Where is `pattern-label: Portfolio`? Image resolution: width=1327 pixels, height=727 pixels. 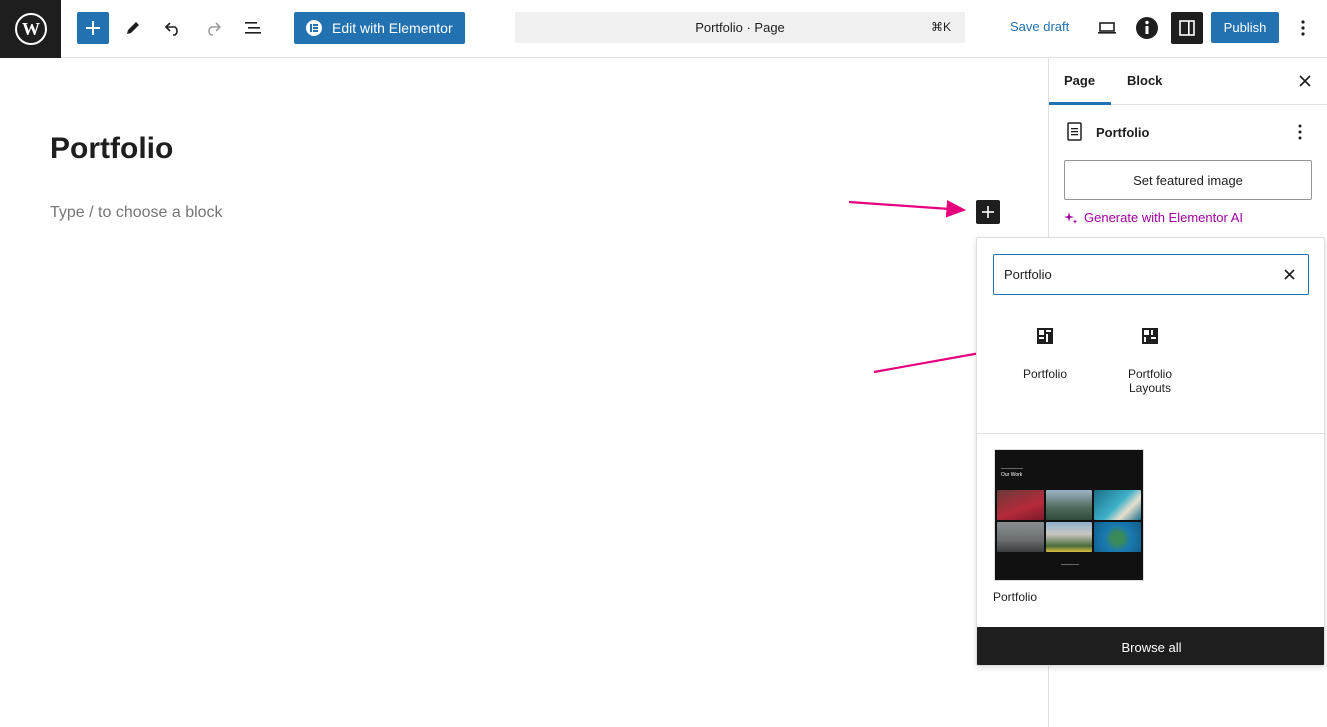 pattern-label: Portfolio is located at coordinates (1015, 597).